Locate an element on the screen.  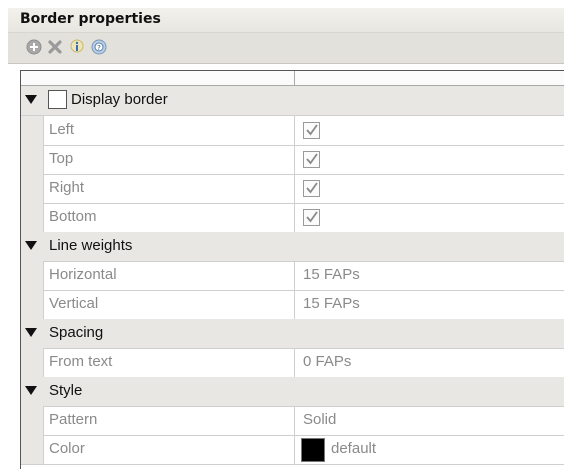
section-label: Display border is located at coordinates (119, 99).